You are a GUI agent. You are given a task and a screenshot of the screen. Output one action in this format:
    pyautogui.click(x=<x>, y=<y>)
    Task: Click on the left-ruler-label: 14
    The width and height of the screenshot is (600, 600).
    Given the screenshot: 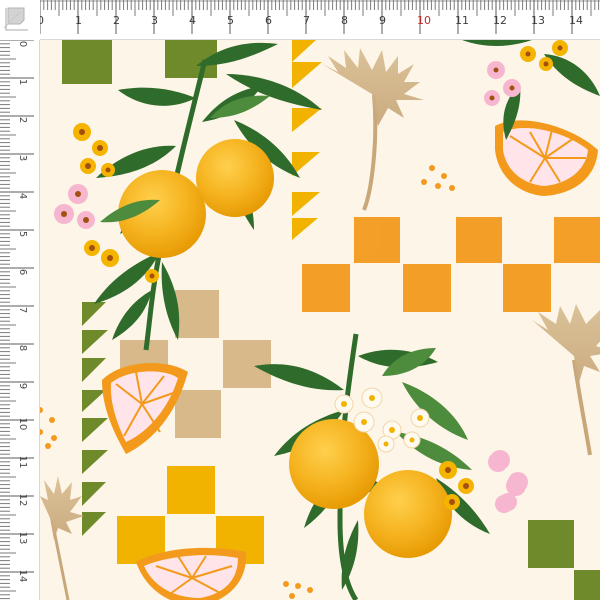 What is the action you would take?
    pyautogui.click(x=22, y=576)
    